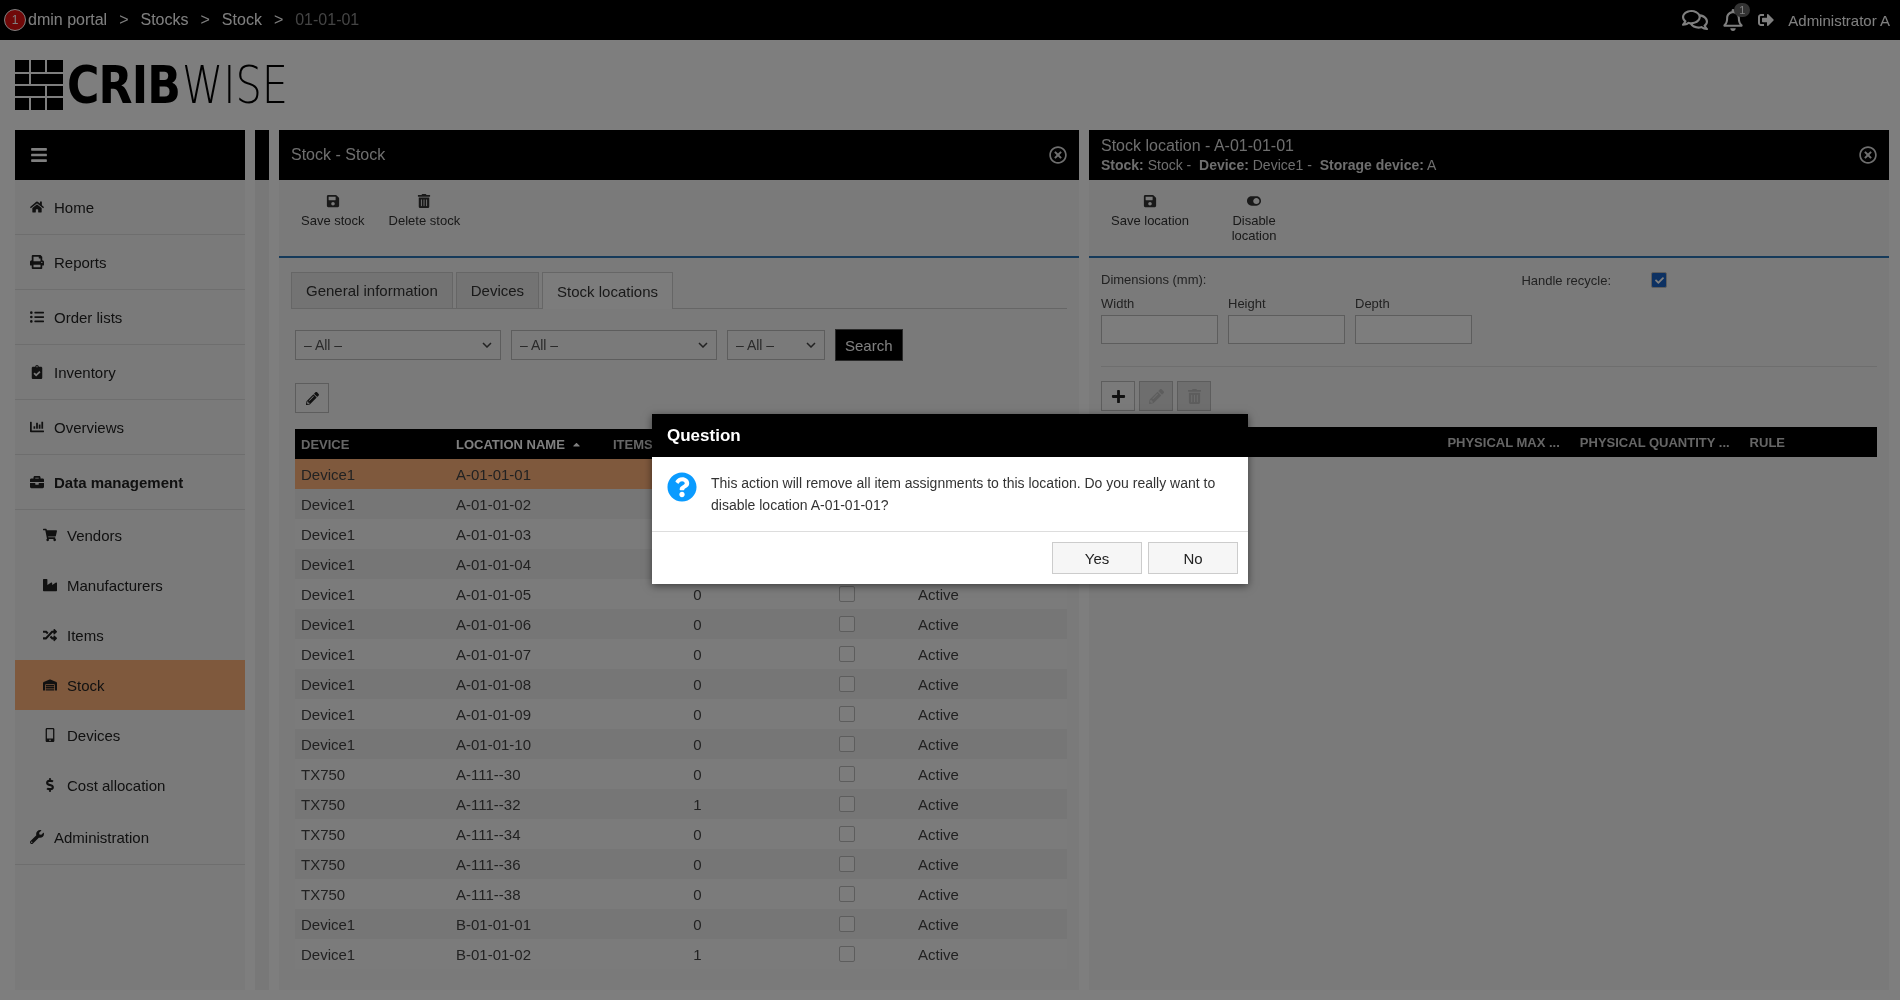  What do you see at coordinates (494, 624) in the screenshot?
I see `table-cell-text: A-01-01-06` at bounding box center [494, 624].